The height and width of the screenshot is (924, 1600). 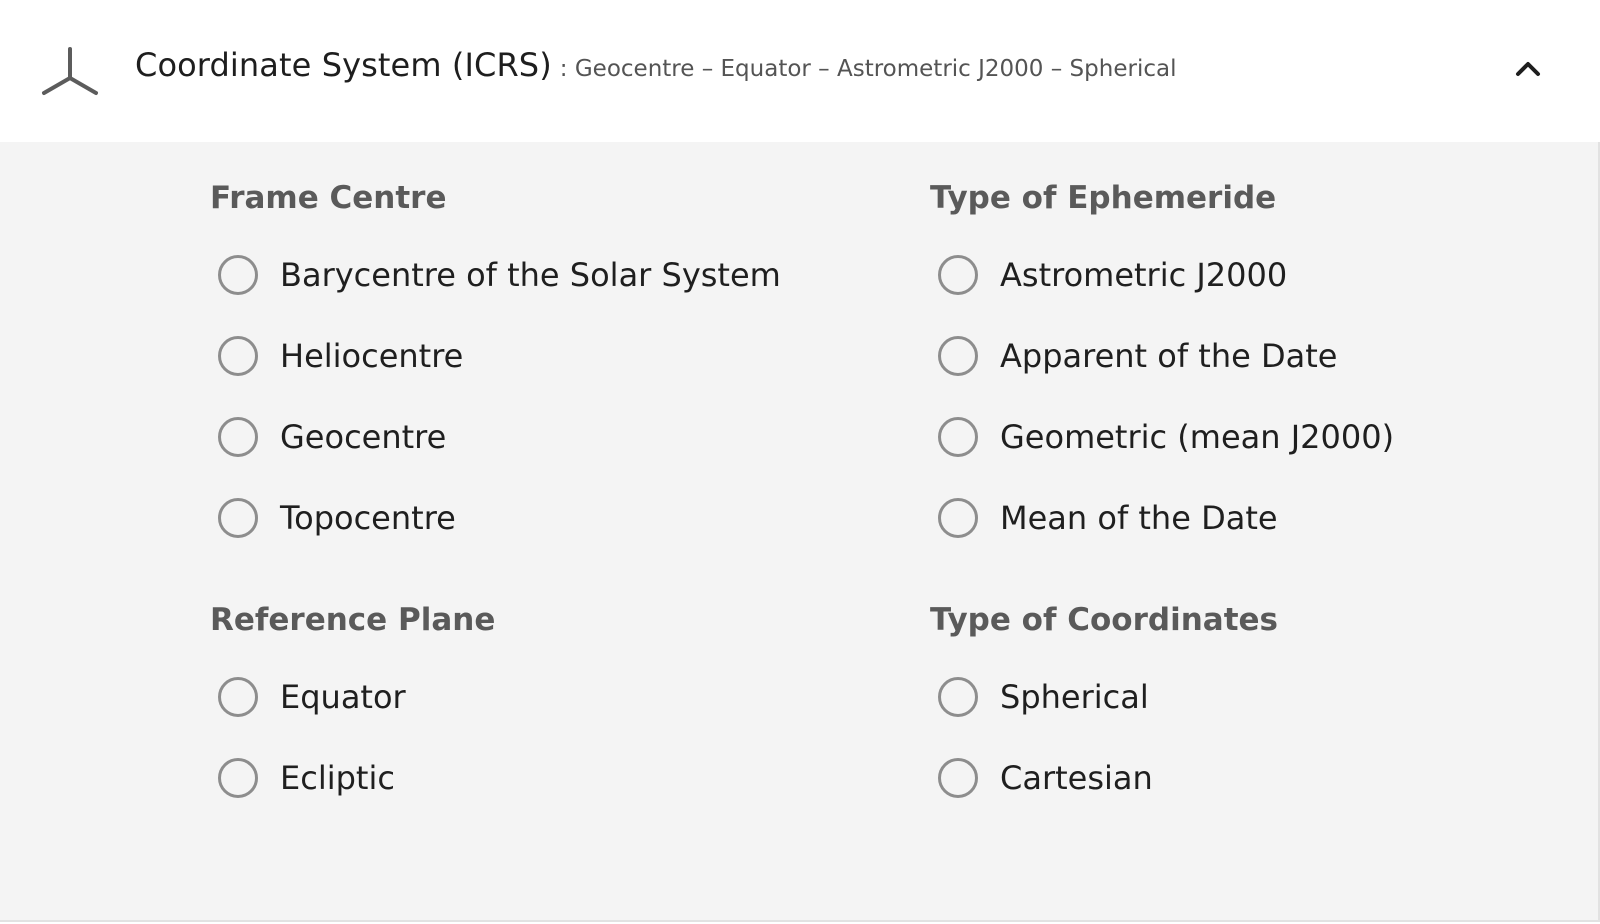 I want to click on radio-option-cartesian: Cartesian, so click(x=1260, y=777).